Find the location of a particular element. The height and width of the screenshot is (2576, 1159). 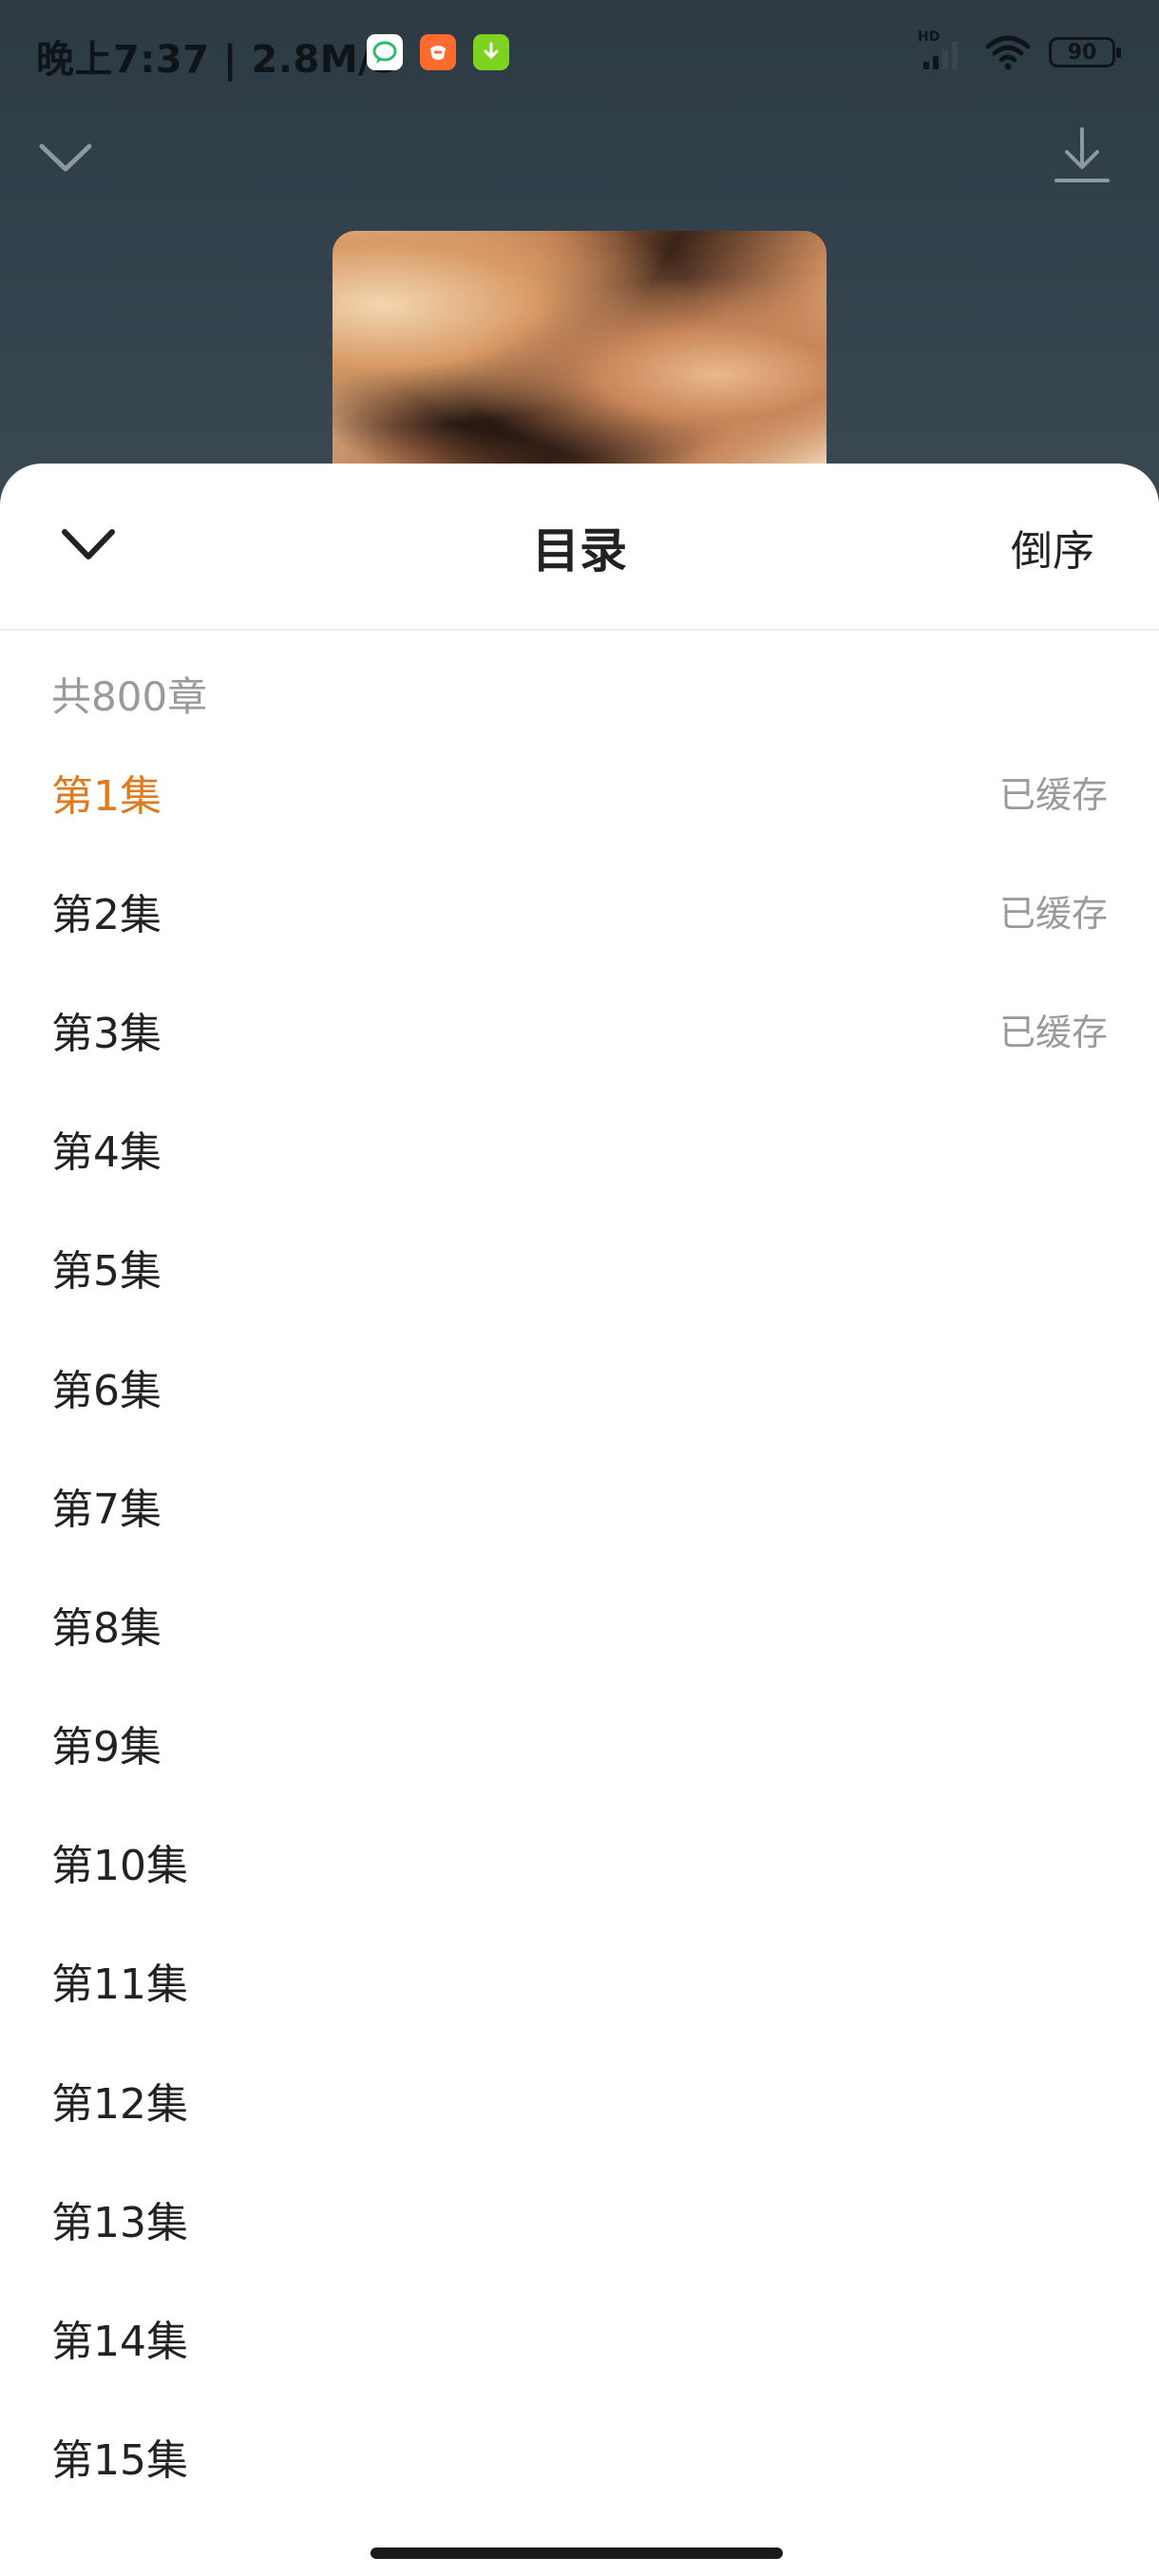

chapter-item: 第13集 is located at coordinates (579, 2218).